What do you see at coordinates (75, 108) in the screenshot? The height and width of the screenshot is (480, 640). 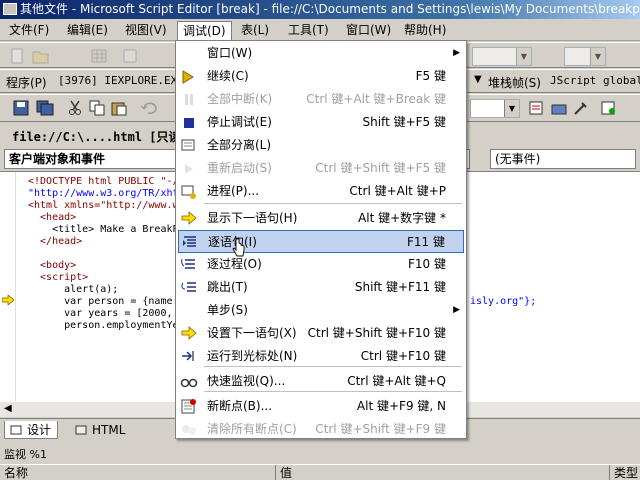 I see `cut-icon` at bounding box center [75, 108].